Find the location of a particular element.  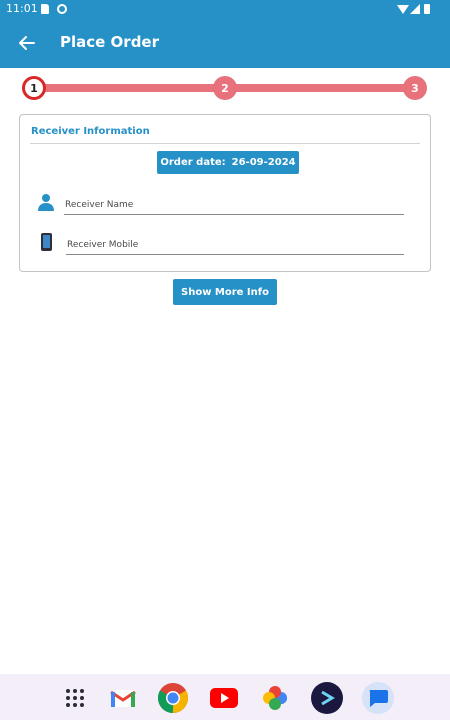

receiver-mobile-row is located at coordinates (221, 244).